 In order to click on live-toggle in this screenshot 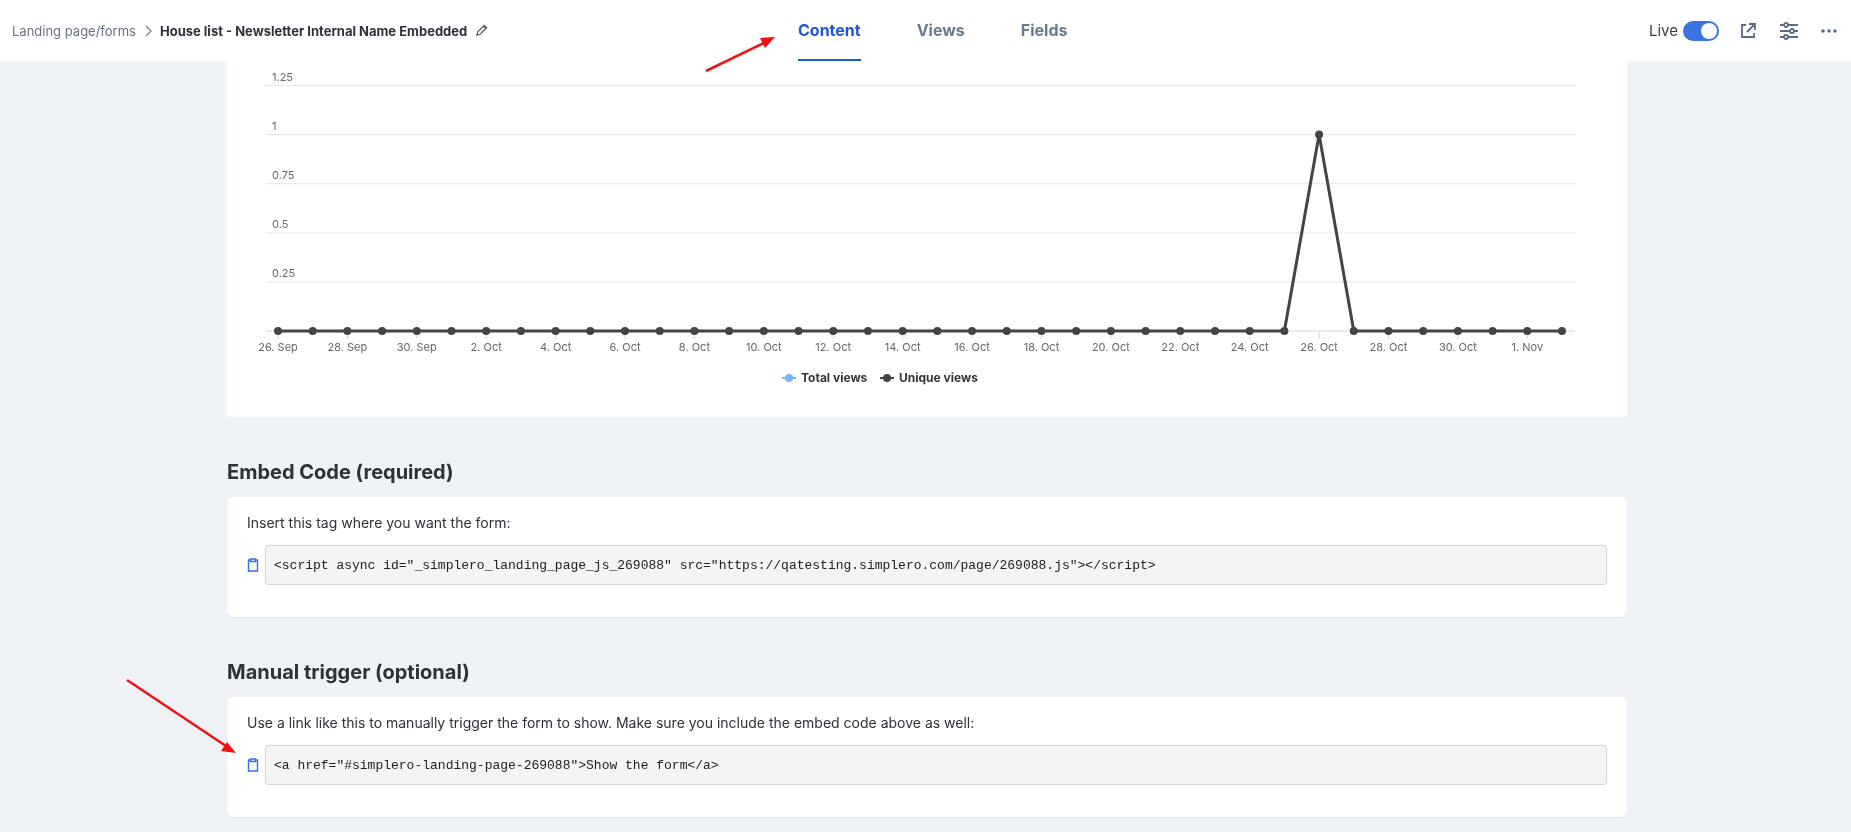, I will do `click(1701, 30)`.